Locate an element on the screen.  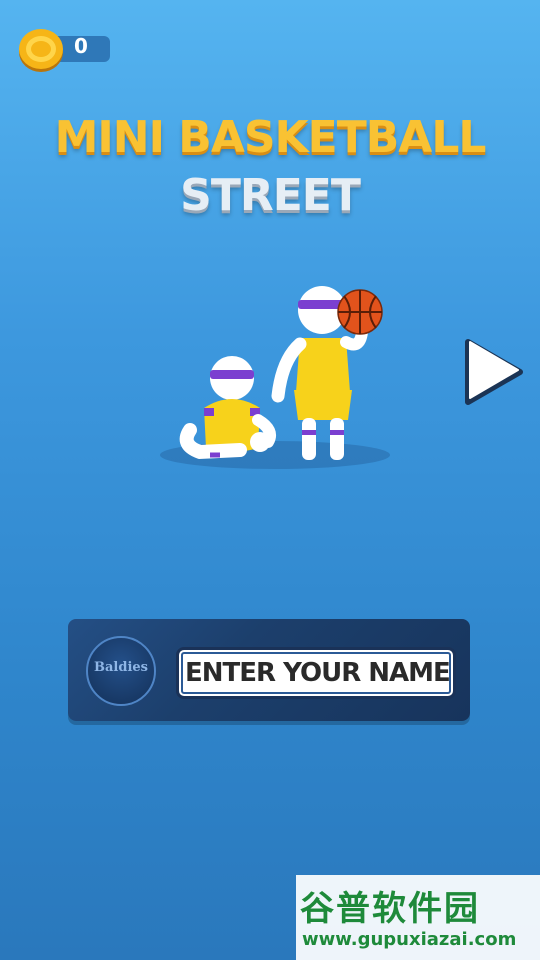
sitting-player-icon is located at coordinates (227, 408).